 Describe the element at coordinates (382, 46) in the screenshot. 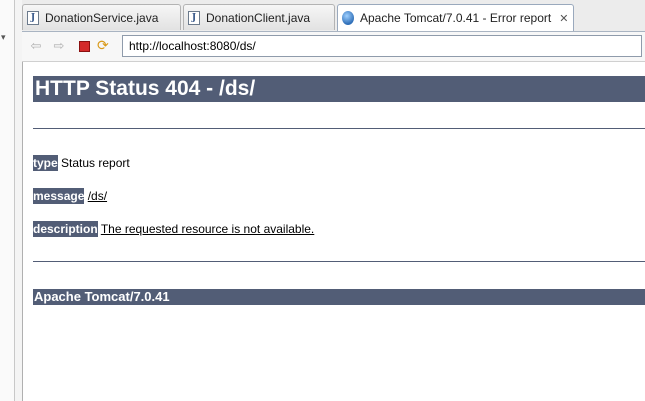

I see `url-input: http://localhost:8080/ds/` at that location.